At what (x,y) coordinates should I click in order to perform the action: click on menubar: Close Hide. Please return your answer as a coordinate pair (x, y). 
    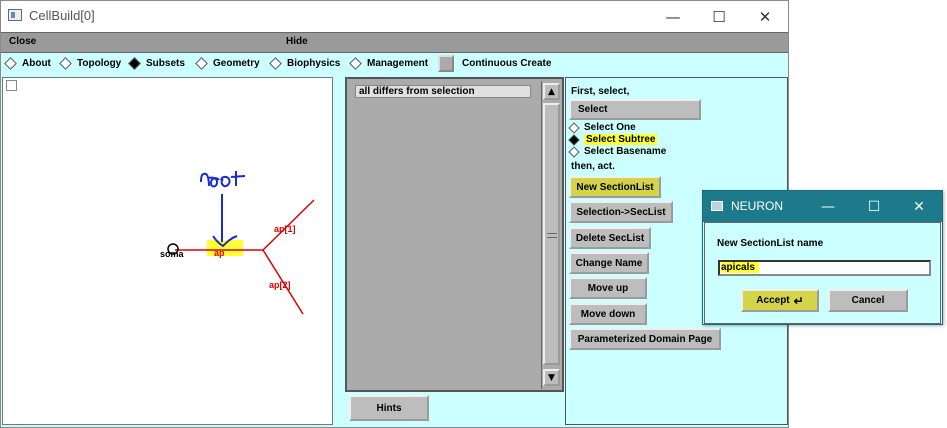
    Looking at the image, I should click on (394, 42).